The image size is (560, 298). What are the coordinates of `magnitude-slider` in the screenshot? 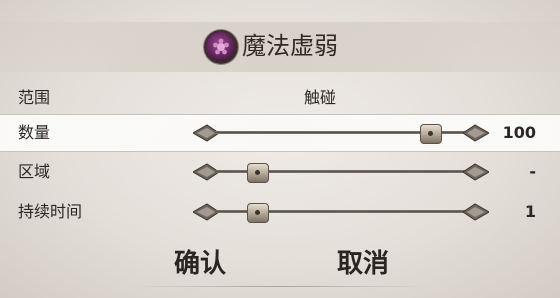 It's located at (341, 133).